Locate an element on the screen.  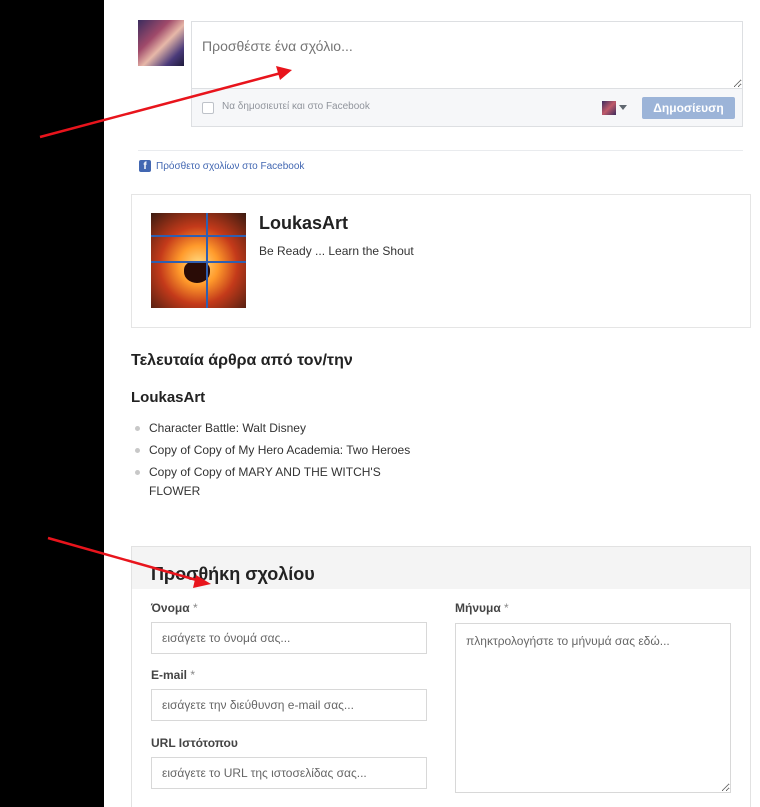
message-textarea is located at coordinates (593, 708).